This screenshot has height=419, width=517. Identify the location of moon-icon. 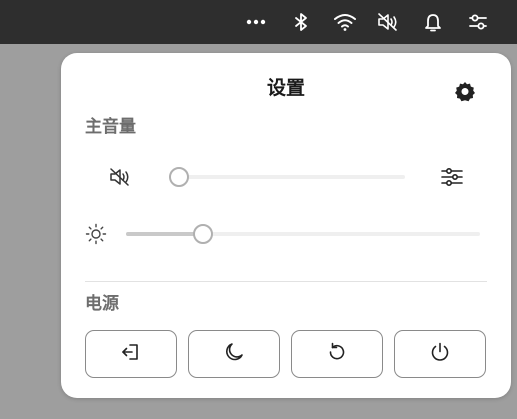
(234, 354).